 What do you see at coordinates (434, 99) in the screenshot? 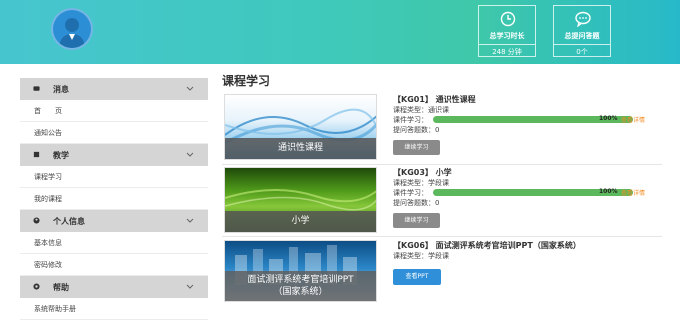
I see `course-title: 【KG01】 通识性课程` at bounding box center [434, 99].